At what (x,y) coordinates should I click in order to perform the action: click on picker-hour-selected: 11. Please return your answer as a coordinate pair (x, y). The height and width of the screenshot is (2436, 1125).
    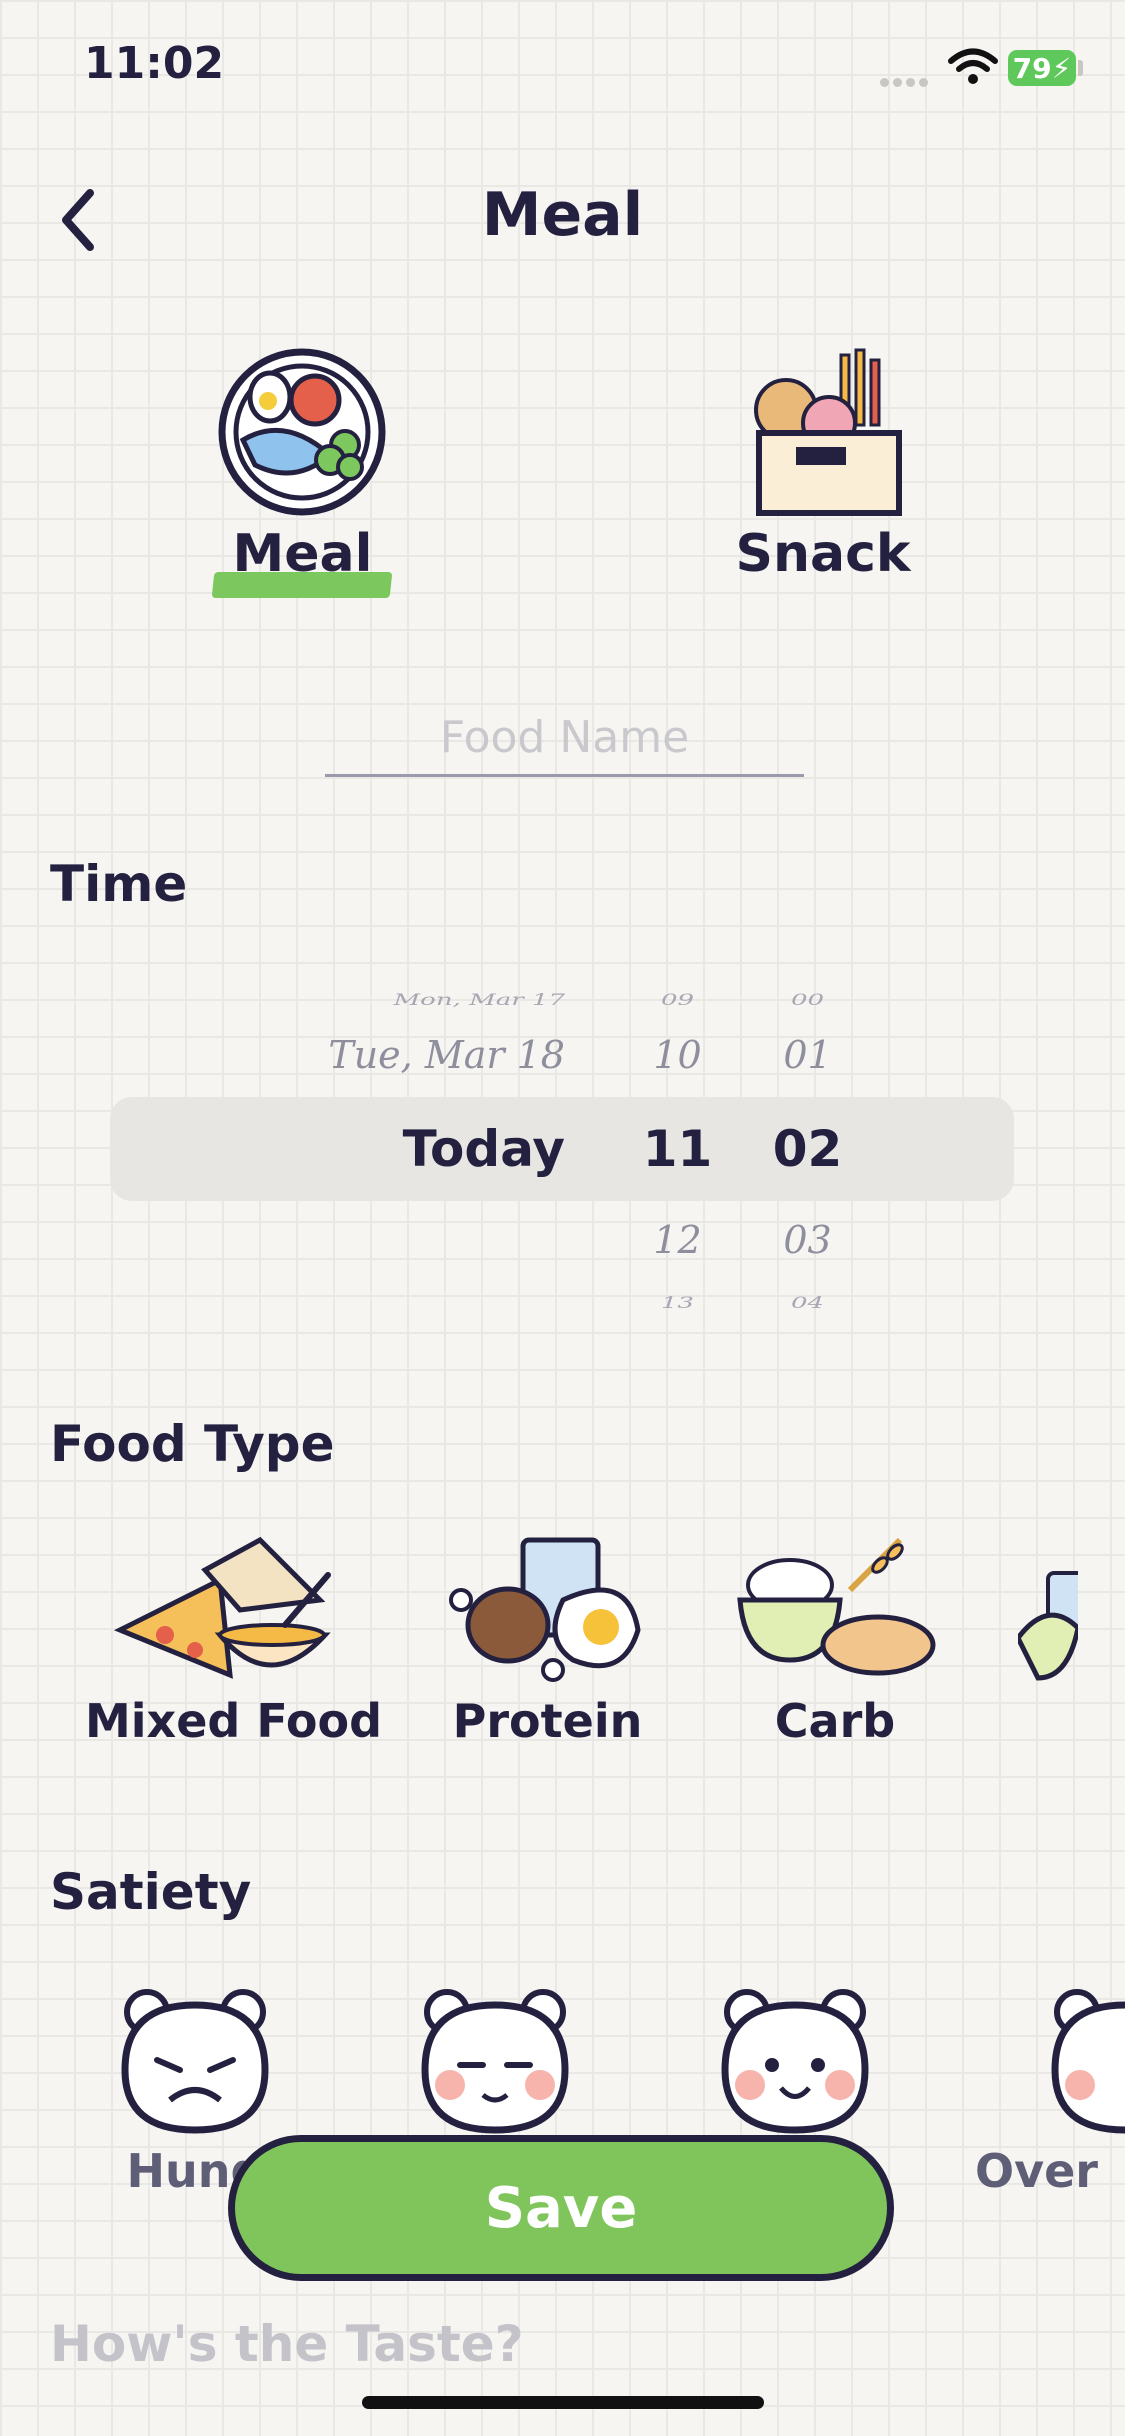
    Looking at the image, I should click on (677, 1149).